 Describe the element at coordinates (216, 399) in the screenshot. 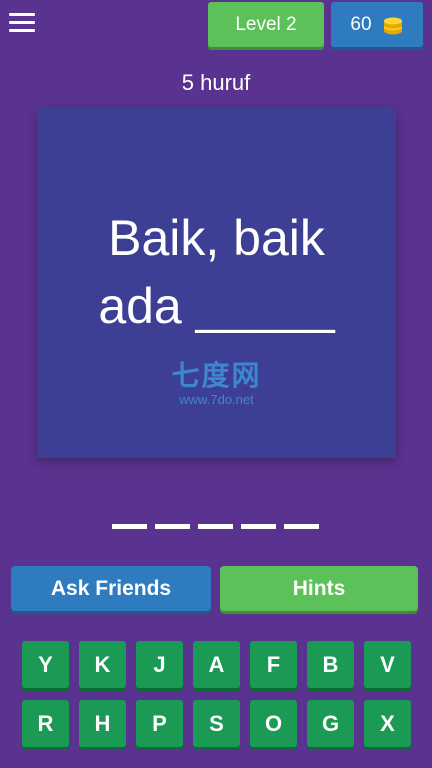

I see `watermark-url: www.7do.net` at that location.